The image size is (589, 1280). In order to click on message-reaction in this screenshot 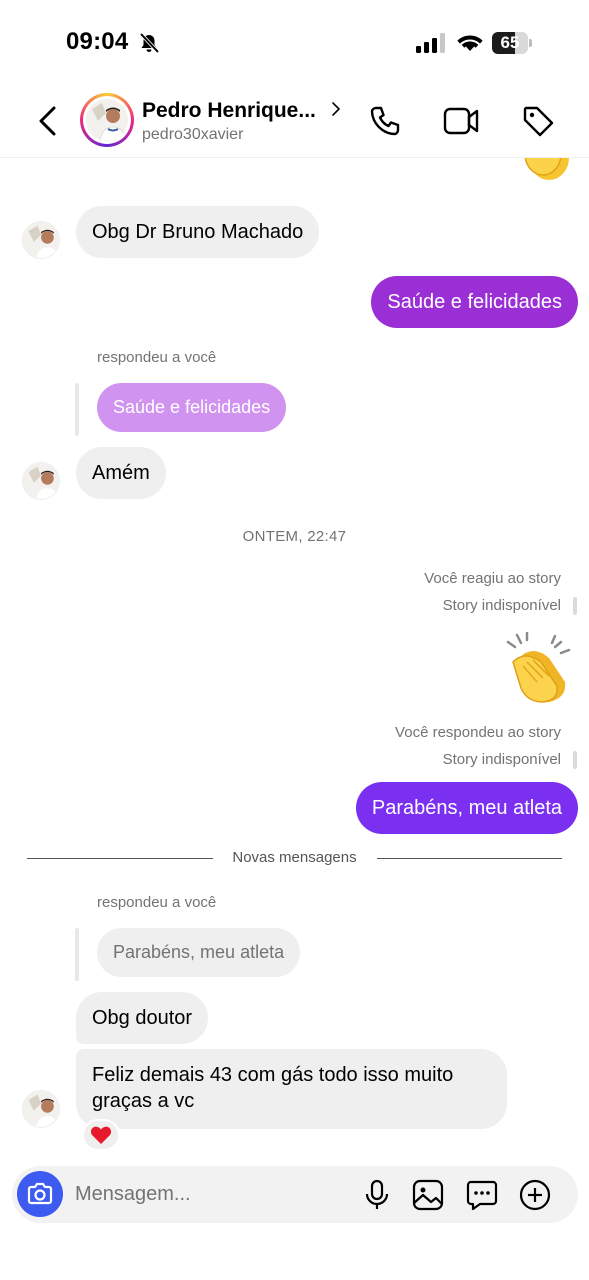, I will do `click(101, 1135)`.